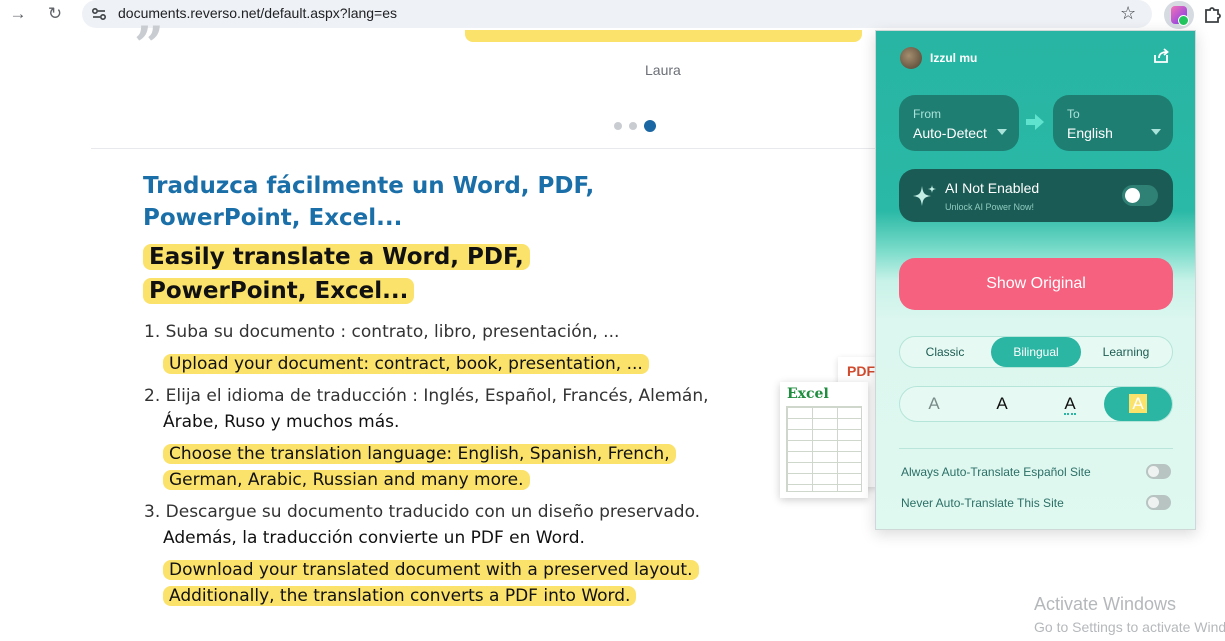 The image size is (1225, 641). What do you see at coordinates (992, 188) in the screenshot?
I see `ai-status-title: AI Not Enabled` at bounding box center [992, 188].